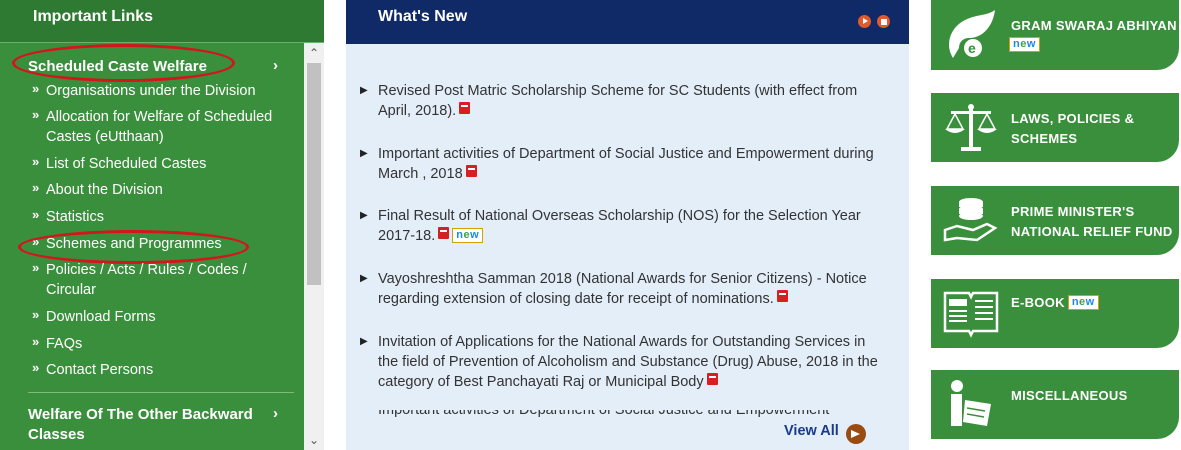 Image resolution: width=1181 pixels, height=450 pixels. What do you see at coordinates (162, 21) in the screenshot?
I see `important-links-header: Important Links` at bounding box center [162, 21].